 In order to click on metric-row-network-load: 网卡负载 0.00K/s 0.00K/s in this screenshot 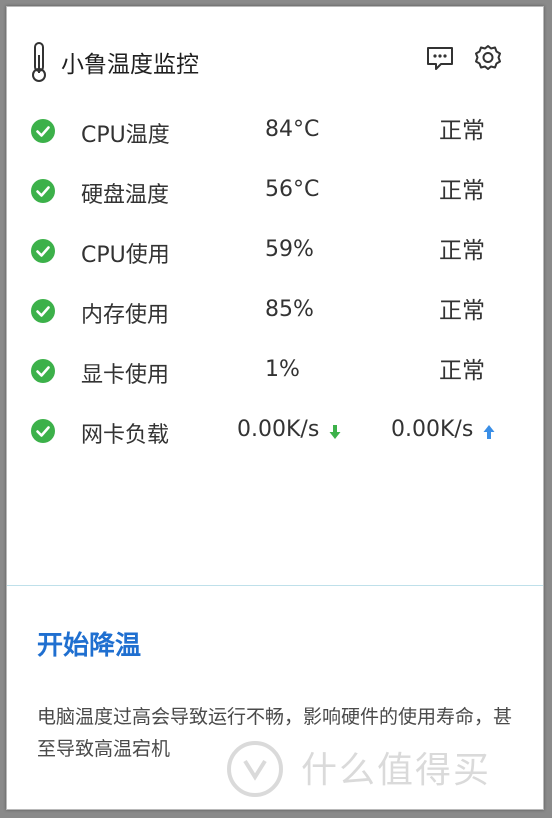, I will do `click(275, 440)`.